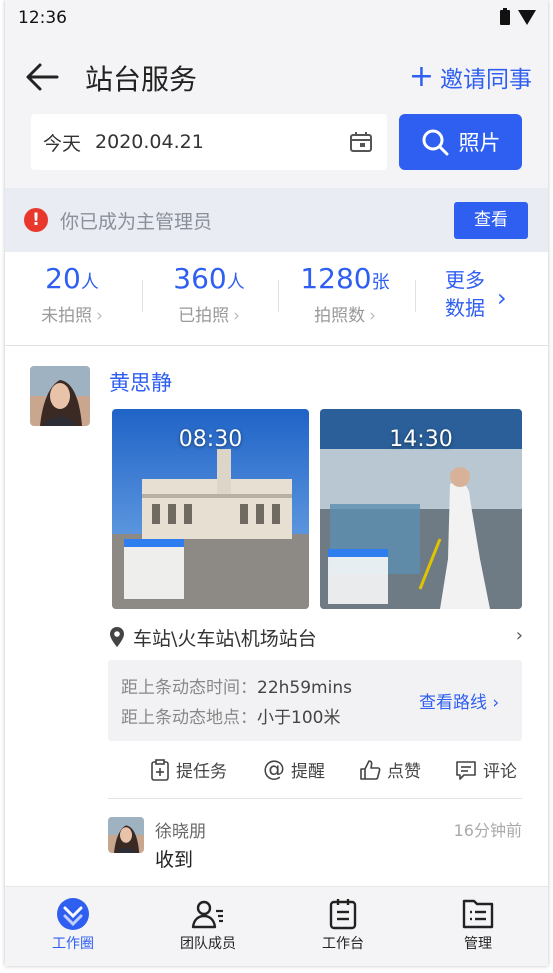 The image size is (553, 973). Describe the element at coordinates (505, 16) in the screenshot. I see `battery-icon` at that location.